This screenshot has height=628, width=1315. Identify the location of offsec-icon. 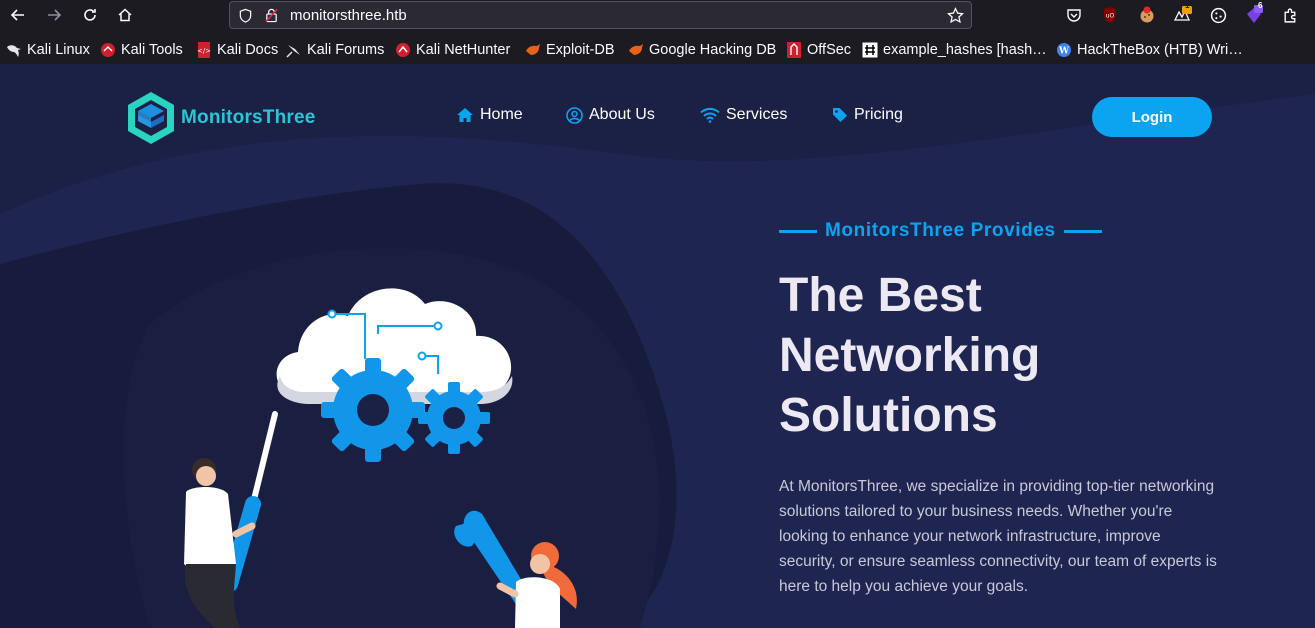
(794, 50).